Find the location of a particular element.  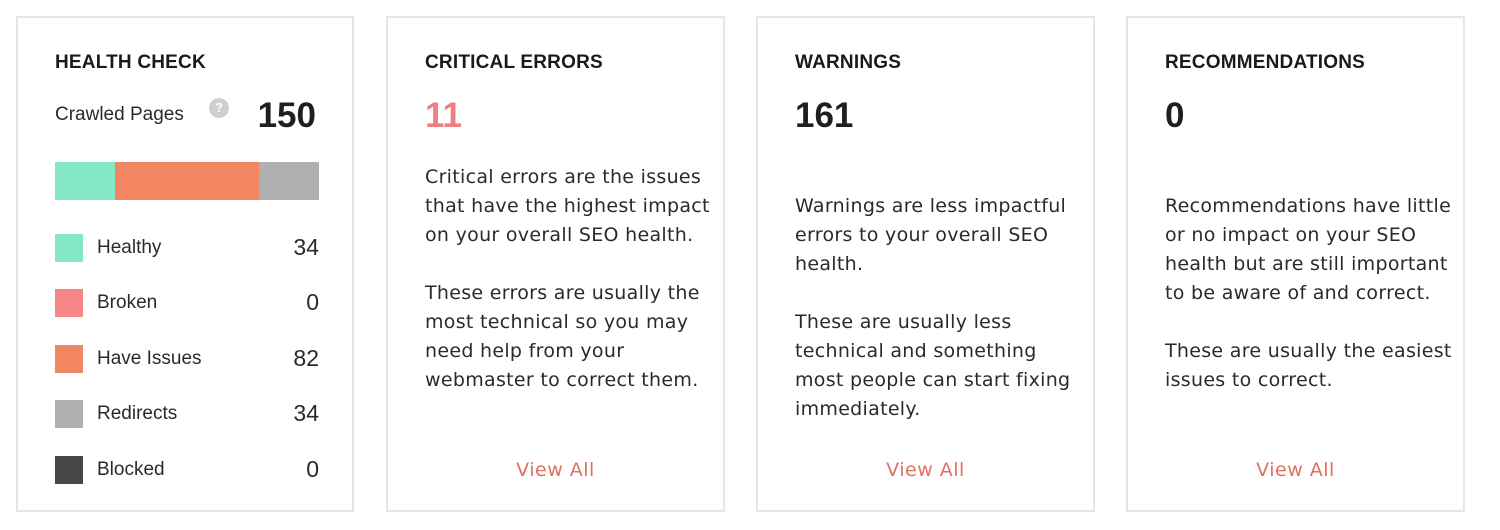

have-issues-swatch is located at coordinates (69, 359).